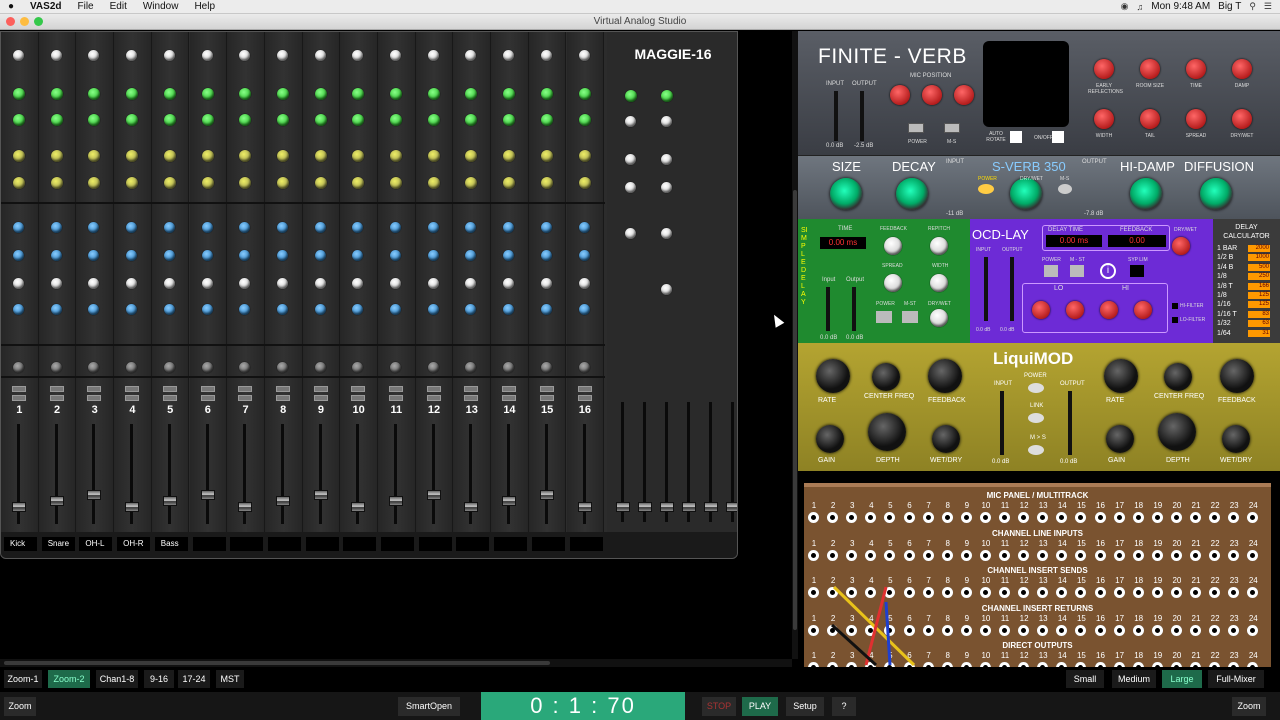  What do you see at coordinates (396, 398) in the screenshot?
I see `ch11-solo-button` at bounding box center [396, 398].